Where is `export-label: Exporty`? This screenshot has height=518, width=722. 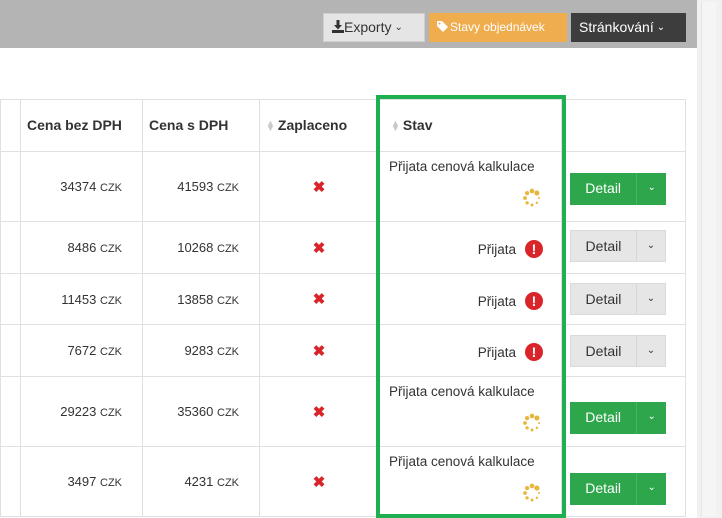
export-label: Exporty is located at coordinates (368, 27).